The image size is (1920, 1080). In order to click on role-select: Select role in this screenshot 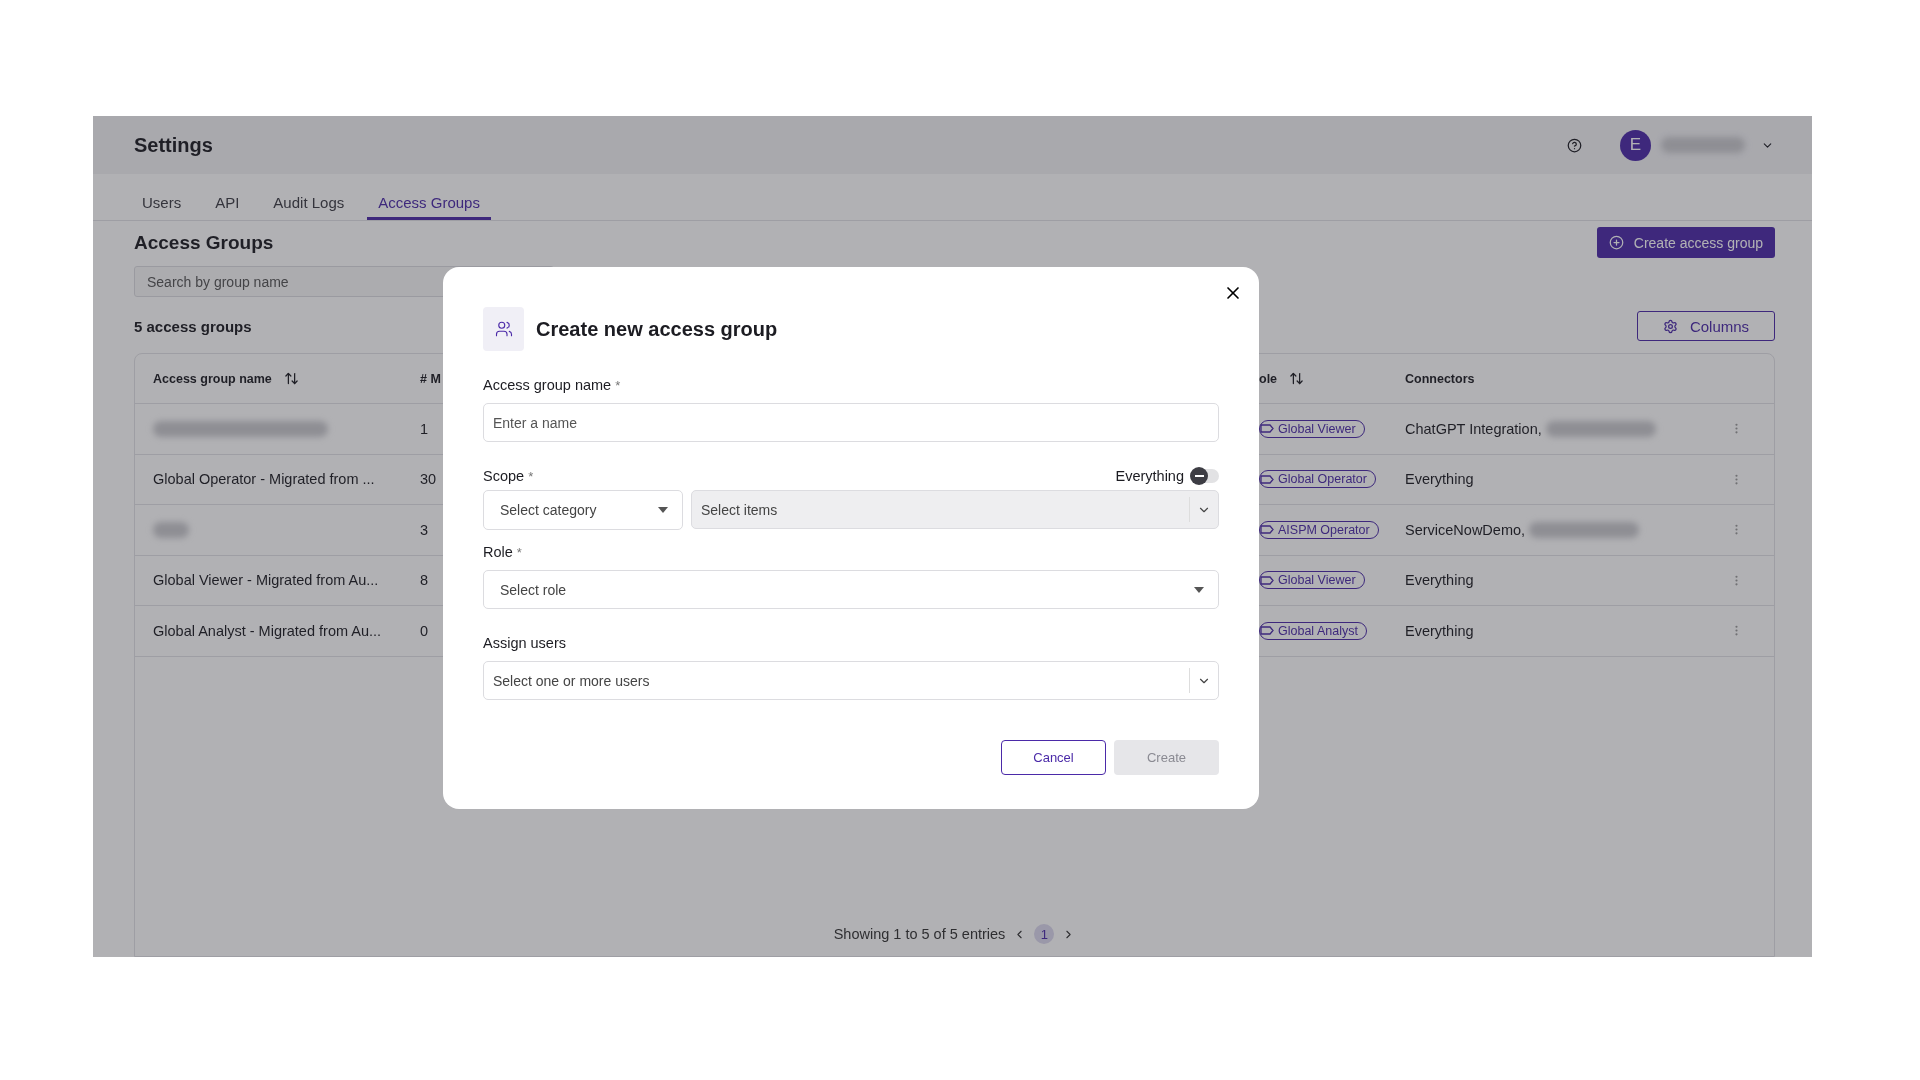, I will do `click(851, 589)`.